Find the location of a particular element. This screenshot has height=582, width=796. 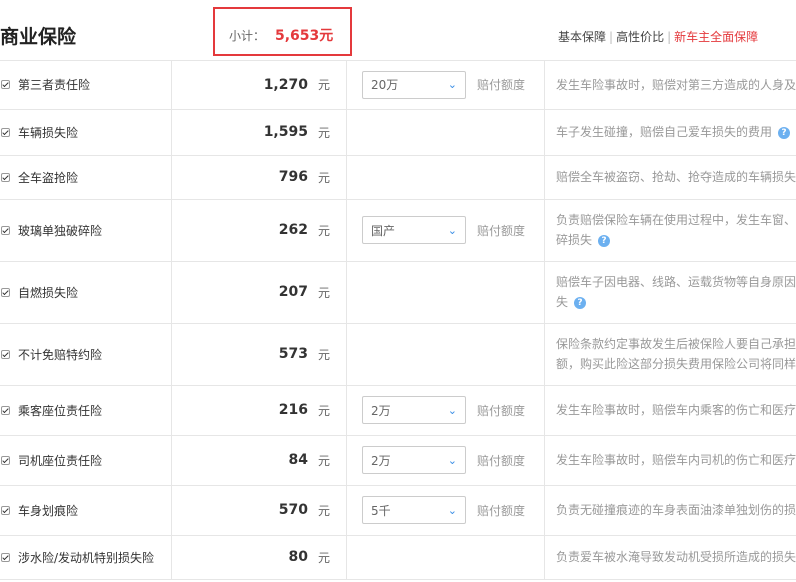

description-cell: 赔偿全车被盗窃、抢劫、抢夺造成的车辆损失 is located at coordinates (670, 177).